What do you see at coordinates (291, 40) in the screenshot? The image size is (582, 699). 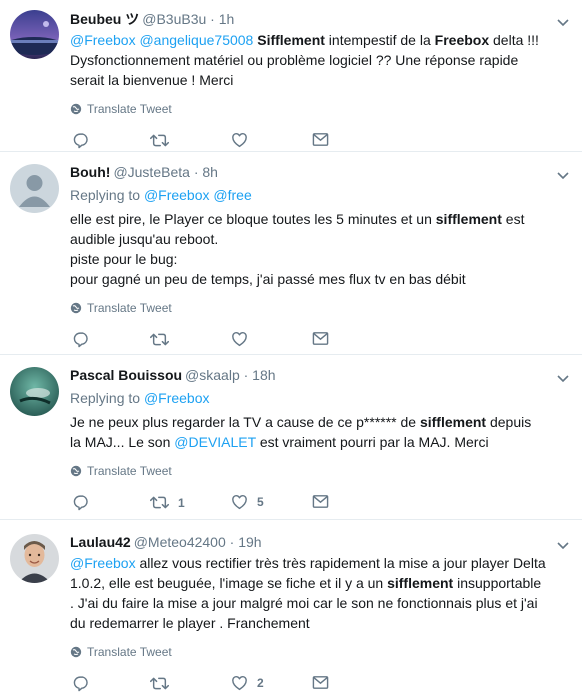 I see `highlighted-keyword: Sifflement` at bounding box center [291, 40].